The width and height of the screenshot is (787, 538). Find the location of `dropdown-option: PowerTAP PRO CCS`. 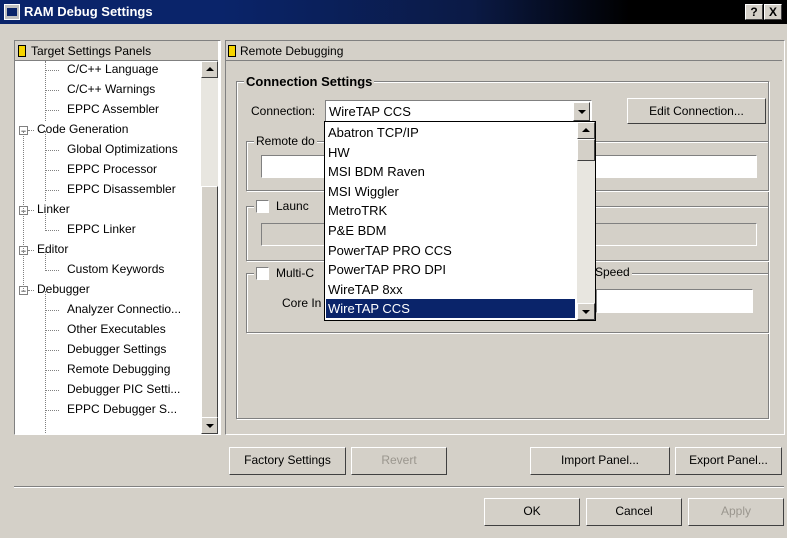

dropdown-option: PowerTAP PRO CCS is located at coordinates (450, 250).